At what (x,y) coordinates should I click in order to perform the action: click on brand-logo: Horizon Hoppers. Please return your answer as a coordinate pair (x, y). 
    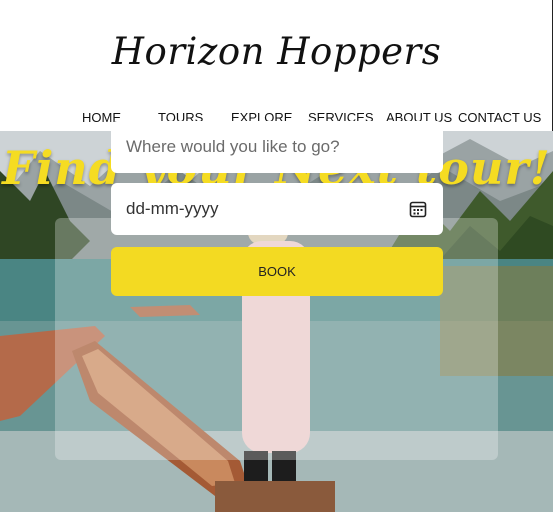
    Looking at the image, I should click on (276, 51).